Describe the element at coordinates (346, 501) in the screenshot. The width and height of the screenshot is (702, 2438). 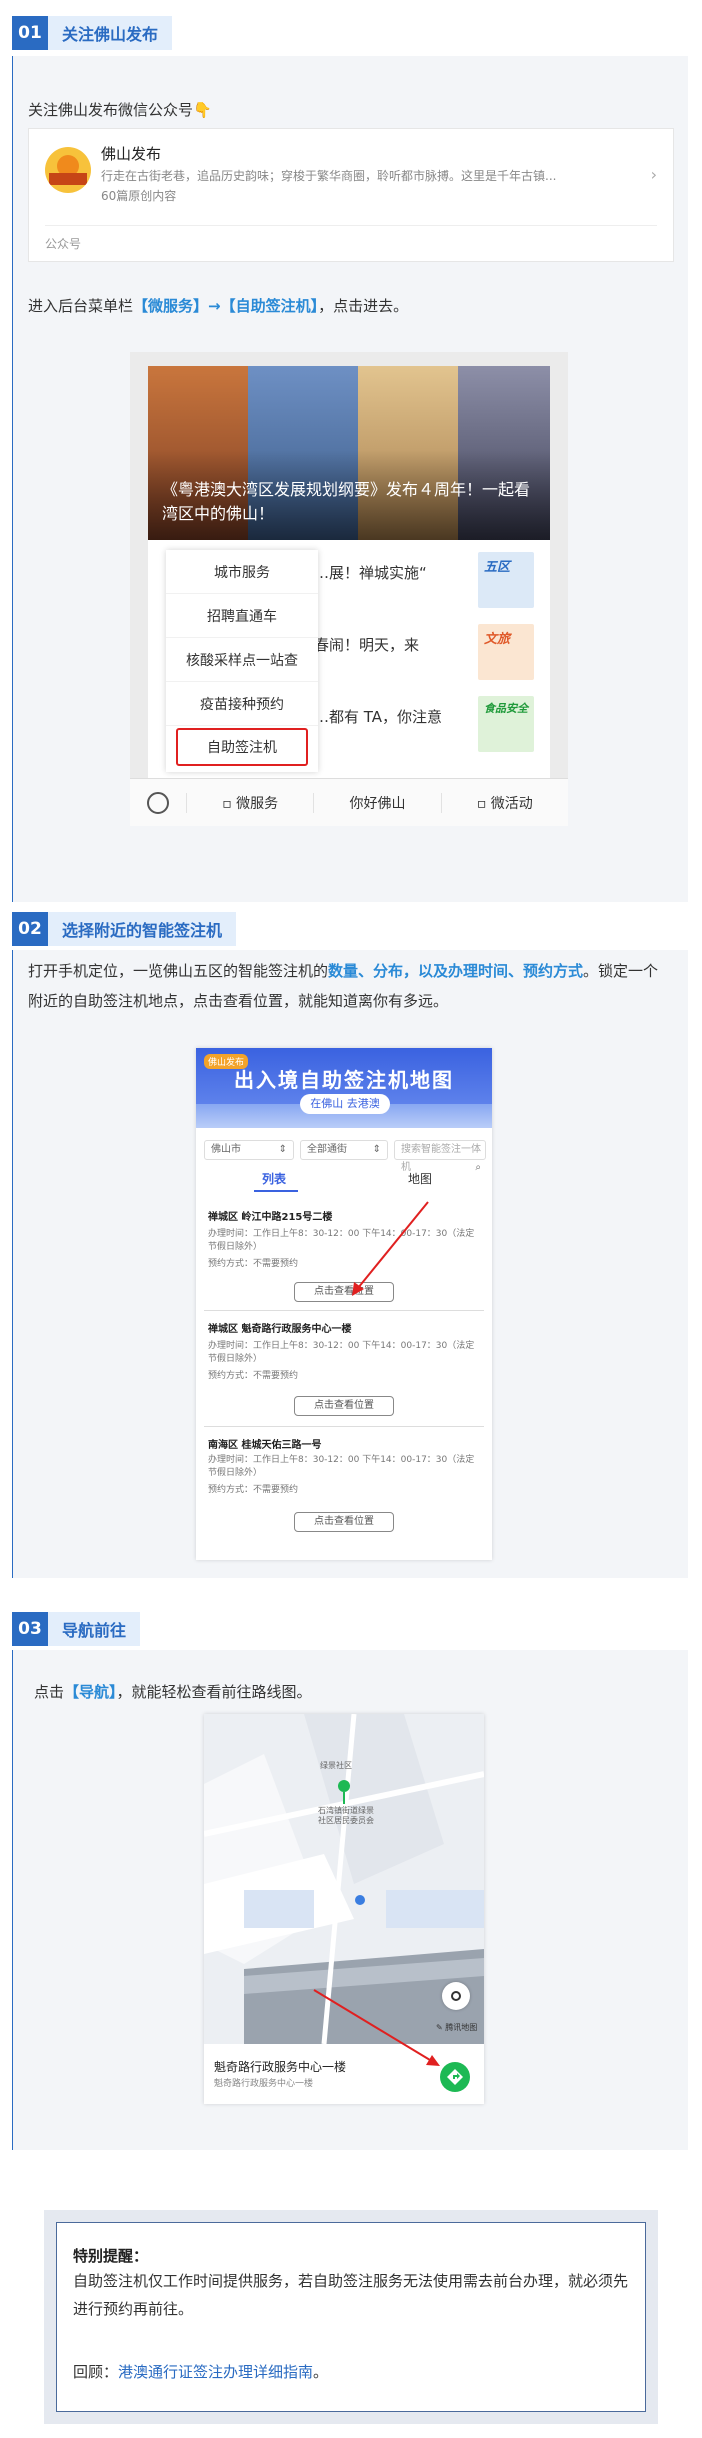
I see `banner-title: 《粤港澳大湾区发展规划纲要》发布４周年！一起看湾区中的佛山！` at that location.